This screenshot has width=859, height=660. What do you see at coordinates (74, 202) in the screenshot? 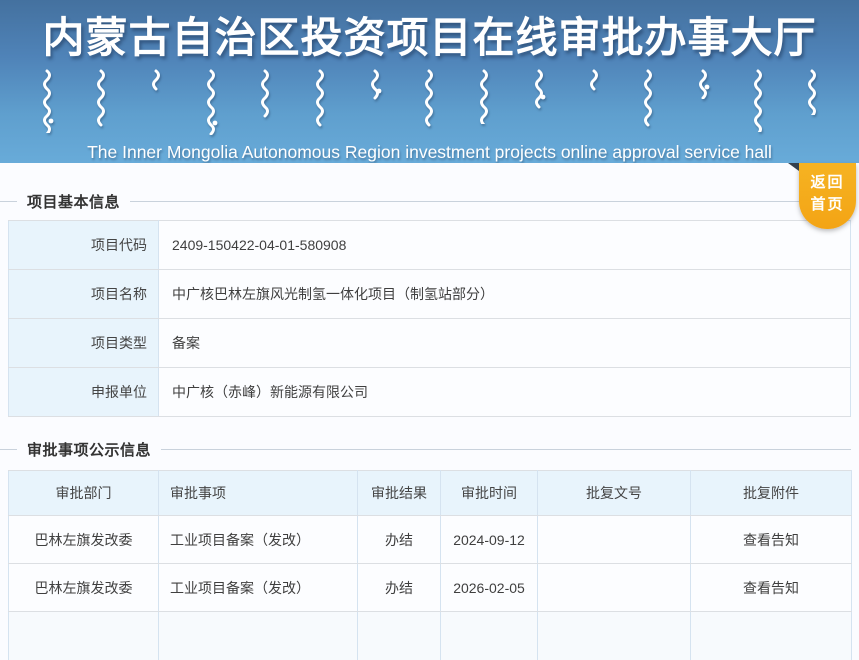
I see `section-heading: 项目基本信息` at bounding box center [74, 202].